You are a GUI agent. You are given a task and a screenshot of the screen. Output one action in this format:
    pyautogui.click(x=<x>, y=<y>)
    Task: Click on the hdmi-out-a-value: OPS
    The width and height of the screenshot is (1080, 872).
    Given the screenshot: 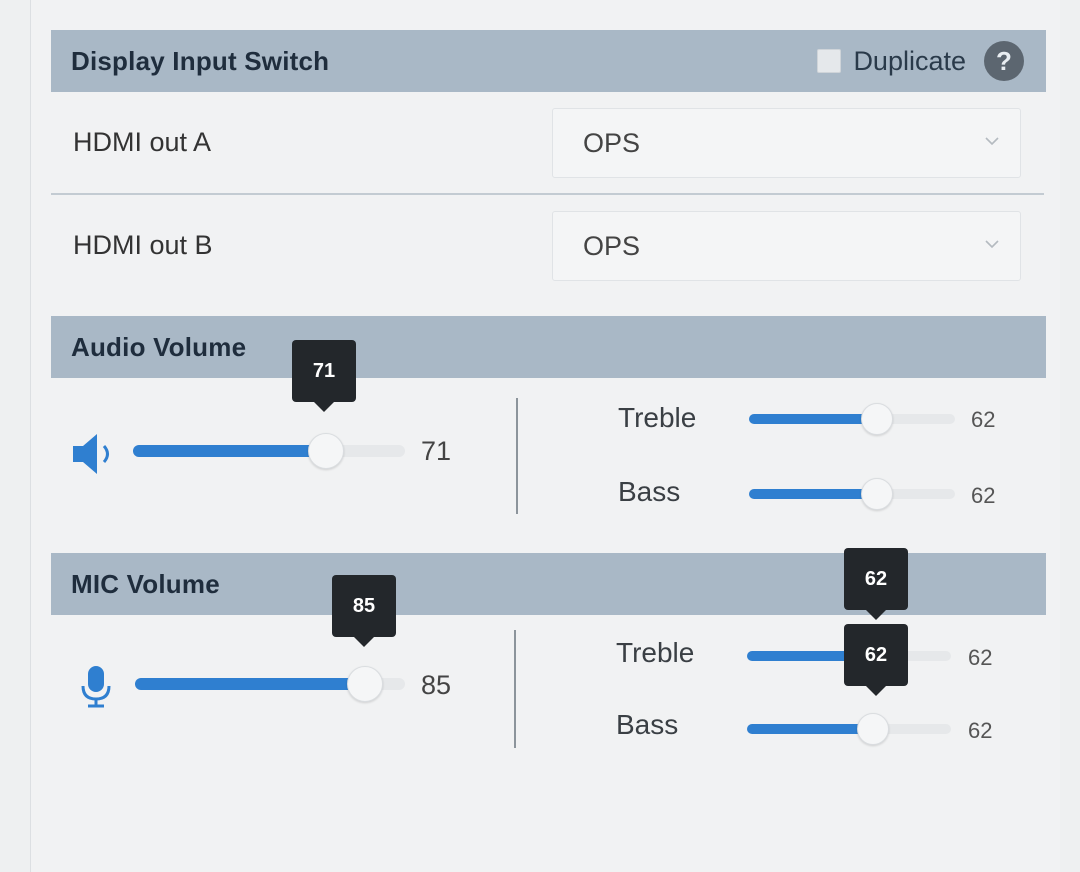 What is the action you would take?
    pyautogui.click(x=612, y=142)
    